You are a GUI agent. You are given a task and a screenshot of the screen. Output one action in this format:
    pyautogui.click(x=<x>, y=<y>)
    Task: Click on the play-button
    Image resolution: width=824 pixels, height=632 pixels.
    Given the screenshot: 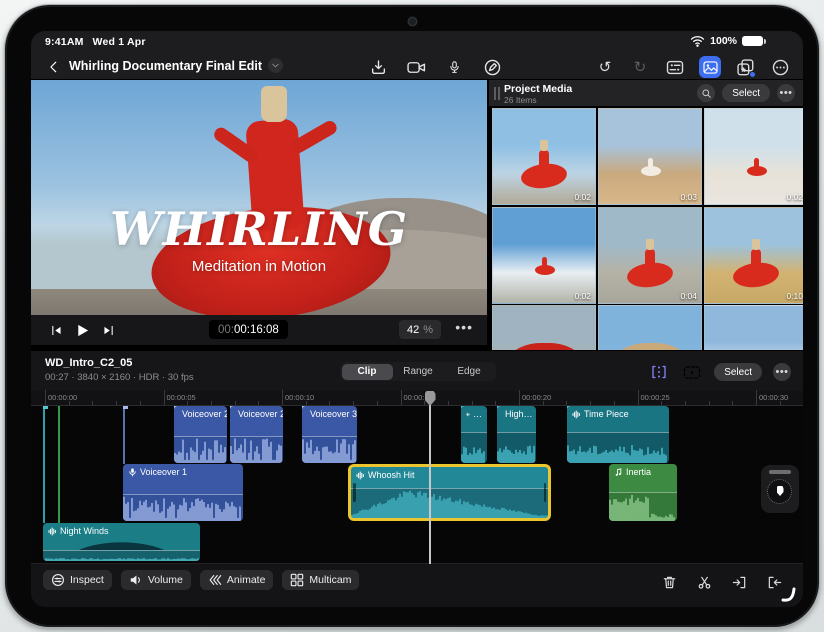 What is the action you would take?
    pyautogui.click(x=82, y=330)
    